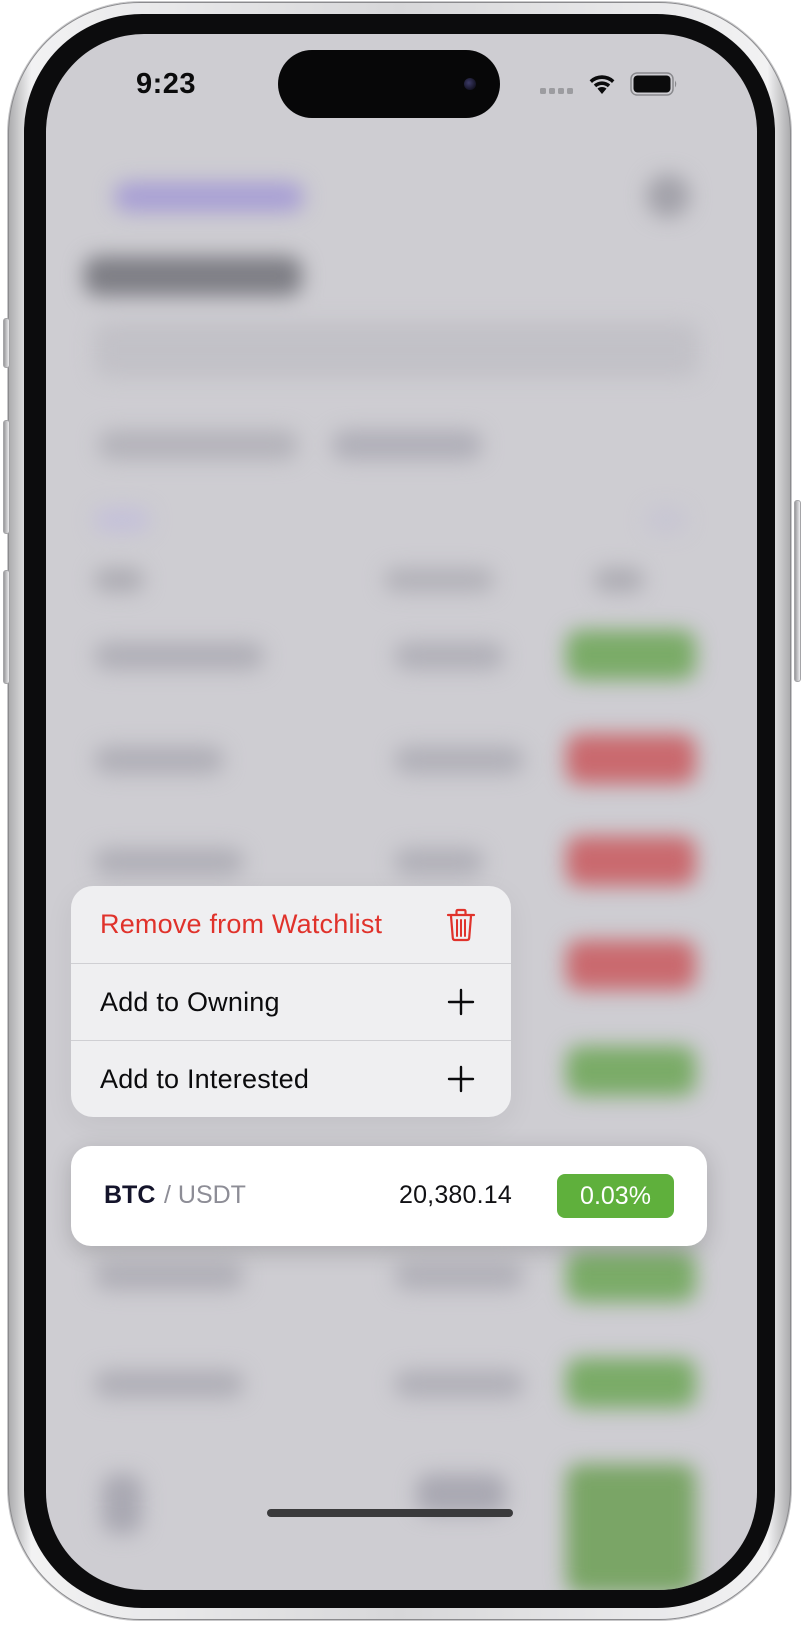 The image size is (803, 1625). What do you see at coordinates (209, 197) in the screenshot?
I see `blurred-nav-link` at bounding box center [209, 197].